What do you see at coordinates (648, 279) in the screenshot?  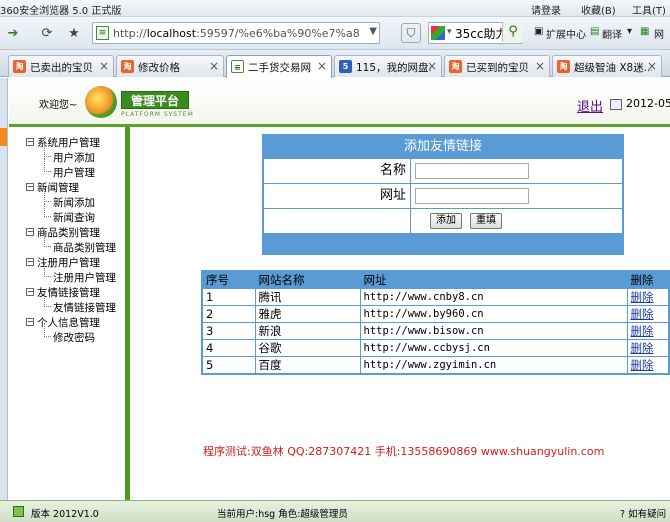 I see `column-header: 删除` at bounding box center [648, 279].